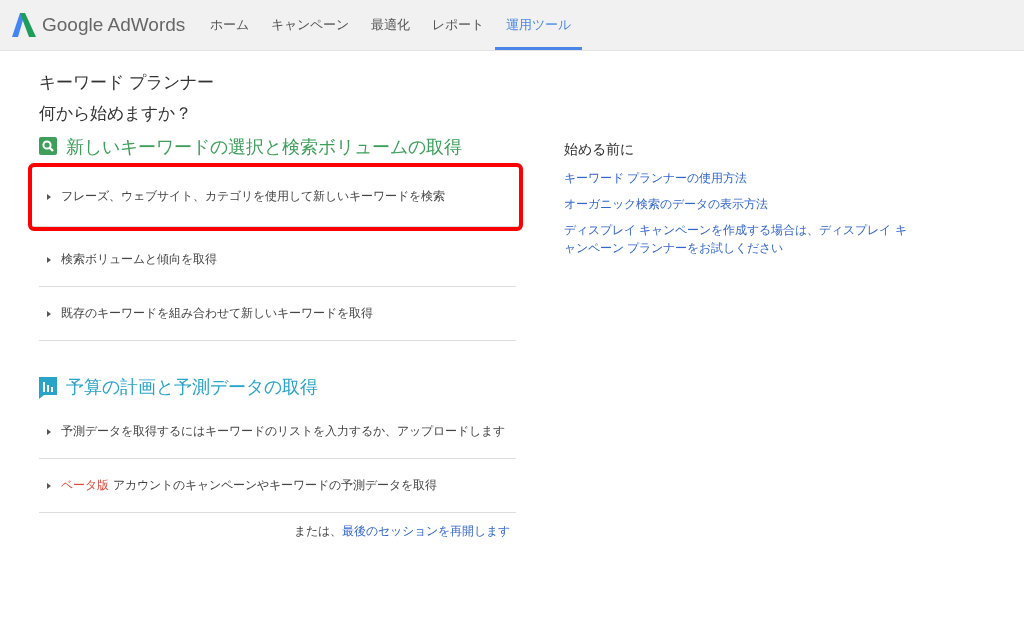 Image resolution: width=1024 pixels, height=625 pixels. What do you see at coordinates (85, 485) in the screenshot?
I see `beta-label: ベータ版` at bounding box center [85, 485].